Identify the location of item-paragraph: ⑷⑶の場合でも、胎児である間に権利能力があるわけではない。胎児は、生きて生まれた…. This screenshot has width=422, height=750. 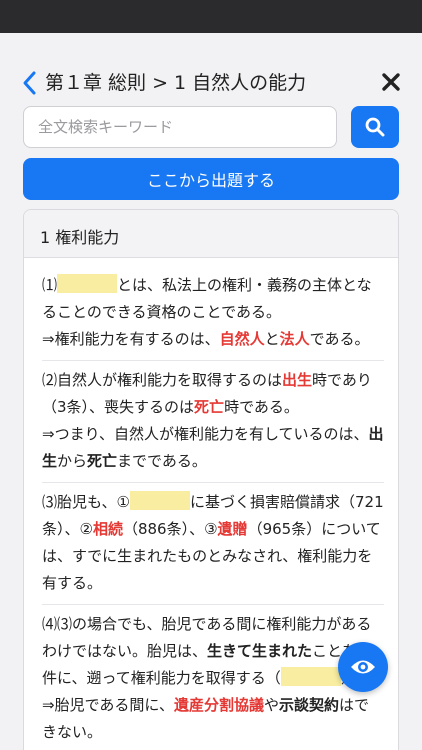
(207, 651).